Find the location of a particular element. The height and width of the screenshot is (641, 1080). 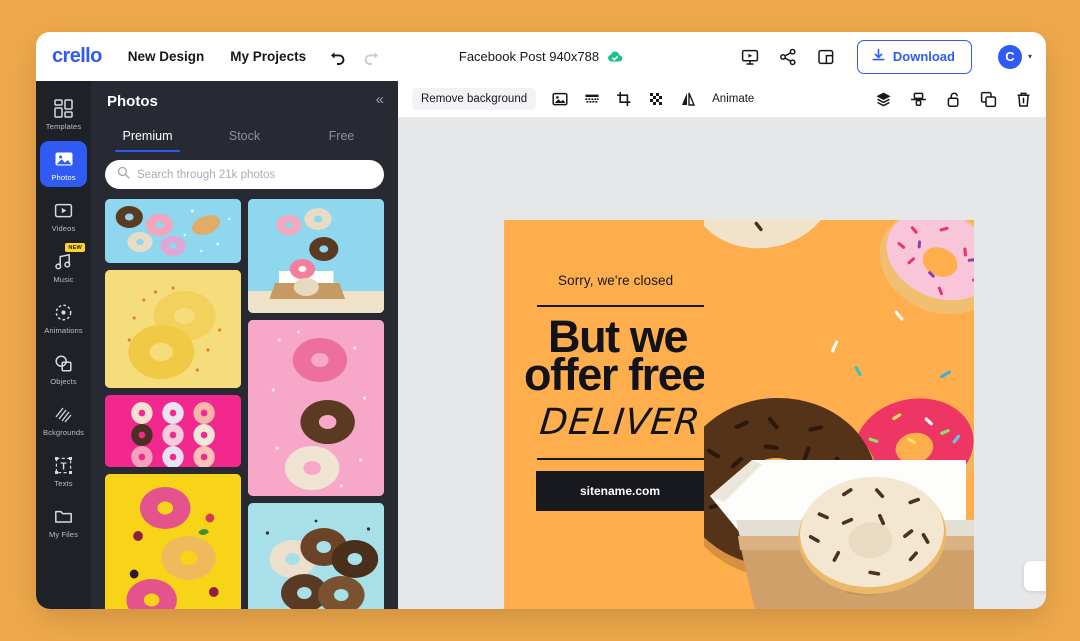

texts-icon: T is located at coordinates (63, 465).